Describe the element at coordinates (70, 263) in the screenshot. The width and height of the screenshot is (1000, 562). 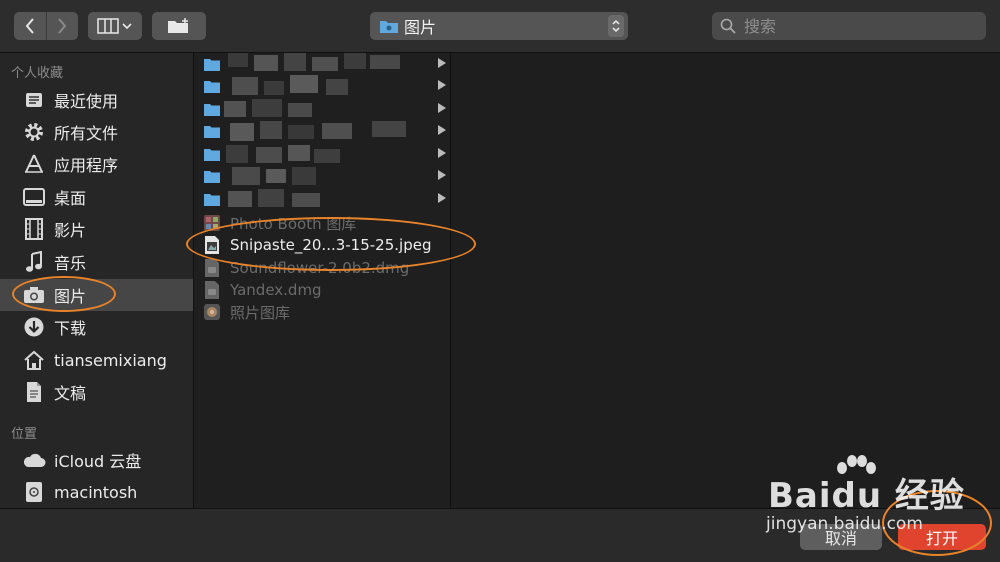
I see `sidebar-item-label: 音乐` at that location.